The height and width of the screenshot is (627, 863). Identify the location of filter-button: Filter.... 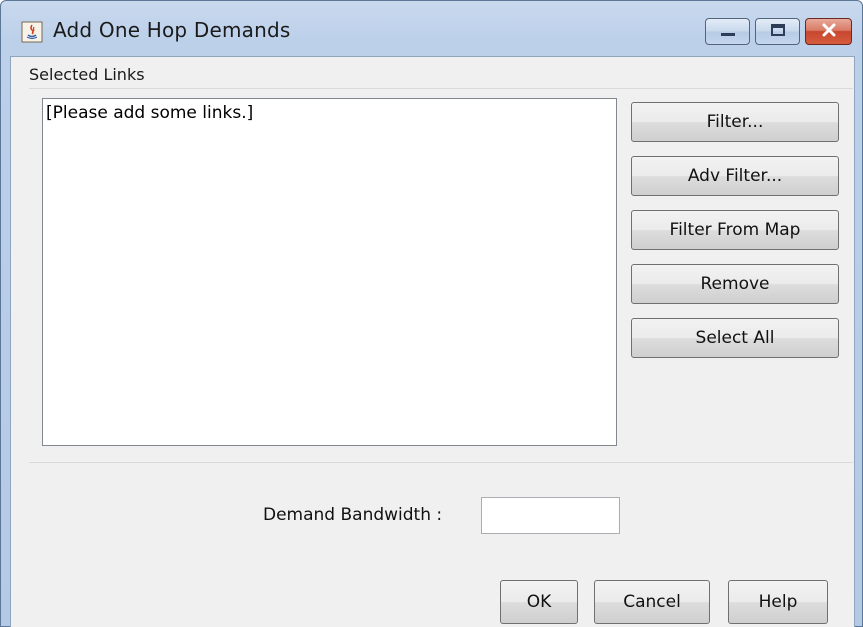
(735, 122).